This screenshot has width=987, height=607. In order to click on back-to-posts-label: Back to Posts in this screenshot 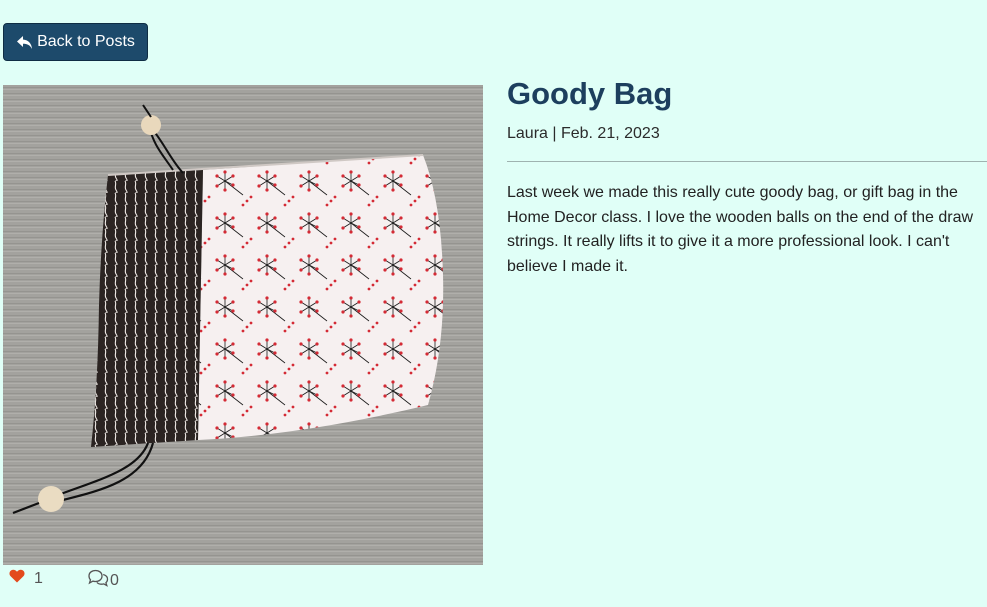, I will do `click(86, 41)`.